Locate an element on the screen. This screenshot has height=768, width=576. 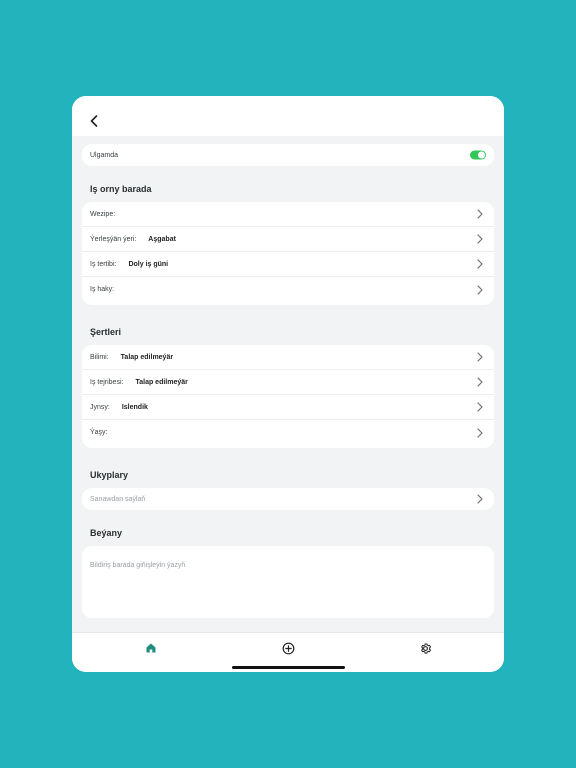
tab-home is located at coordinates (151, 648).